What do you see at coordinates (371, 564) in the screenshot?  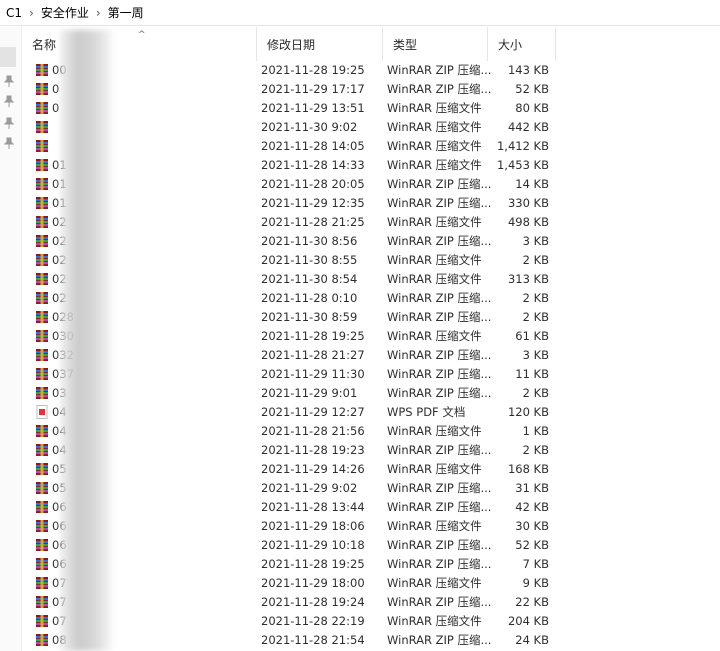 I see `file-row: 062021-11-28 19:25WinRAR ZIP 压缩...7 KB` at bounding box center [371, 564].